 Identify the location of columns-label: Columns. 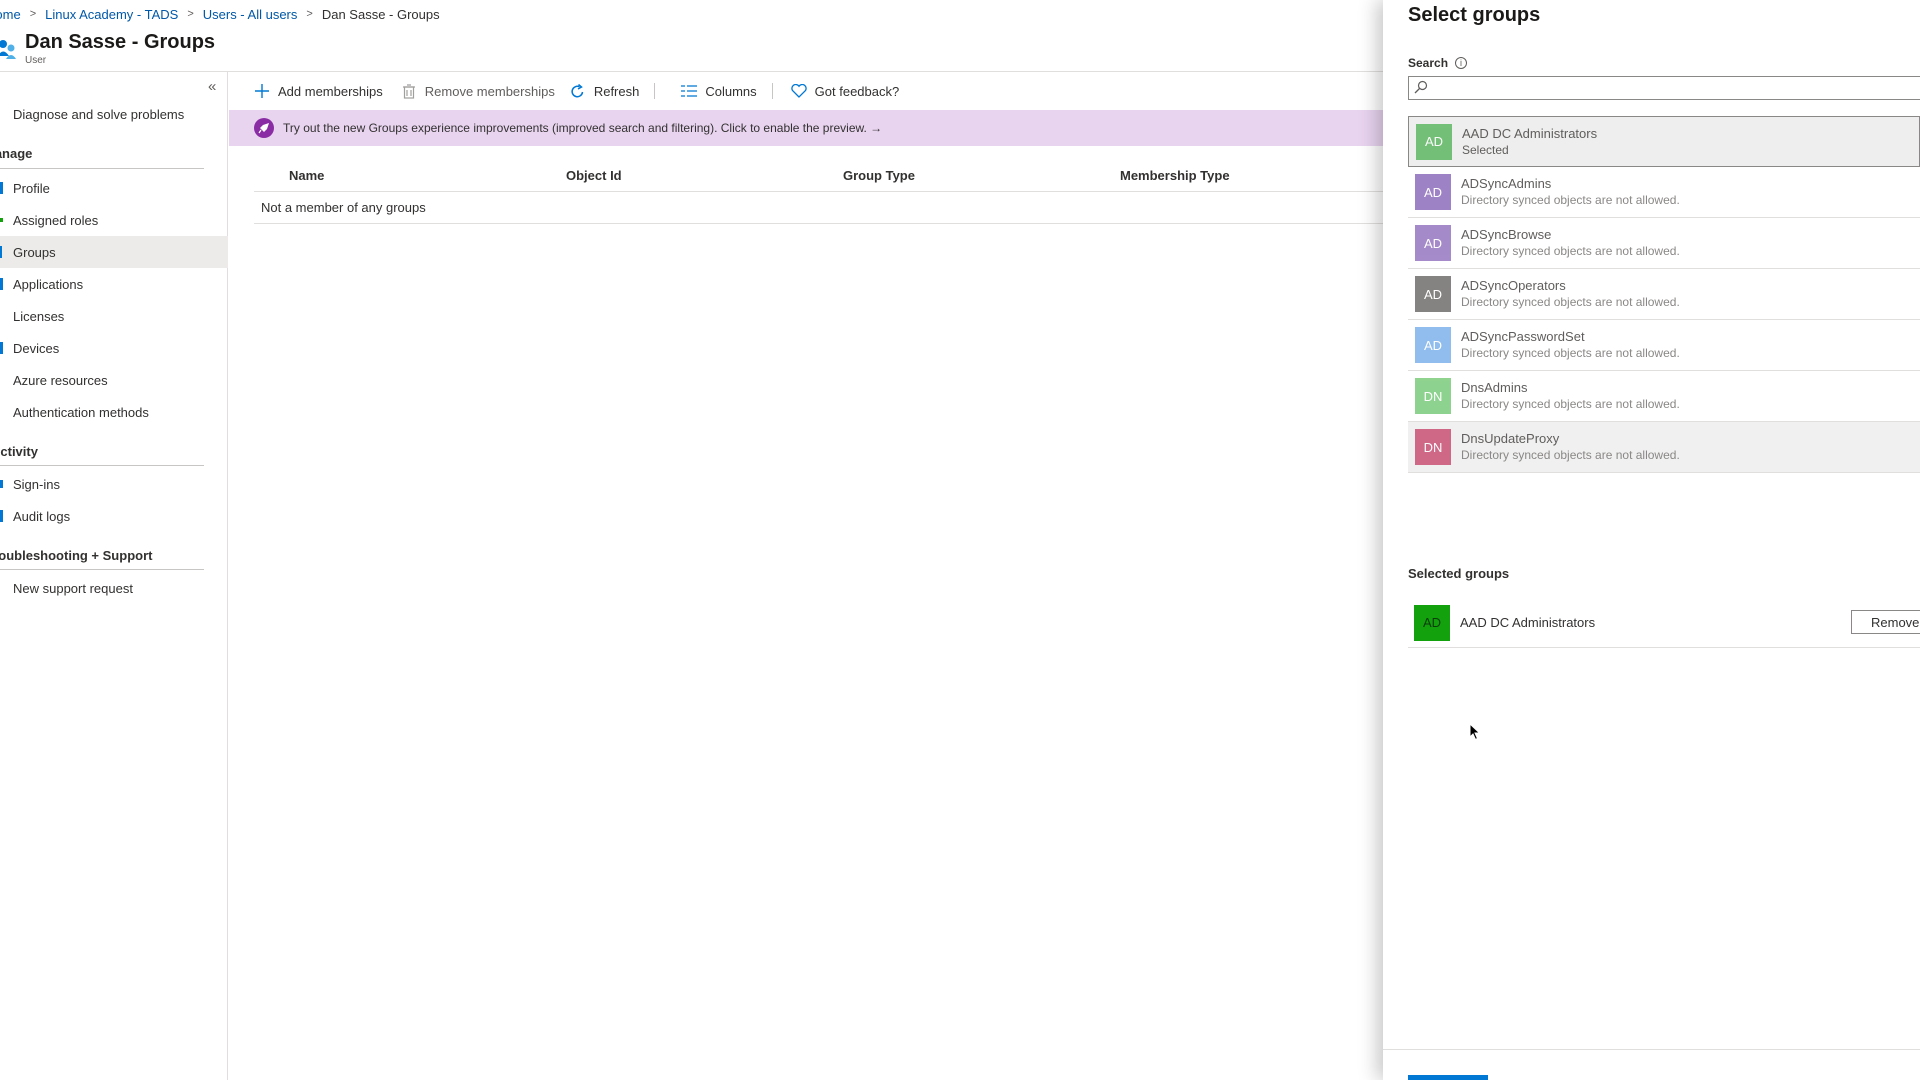
(731, 91).